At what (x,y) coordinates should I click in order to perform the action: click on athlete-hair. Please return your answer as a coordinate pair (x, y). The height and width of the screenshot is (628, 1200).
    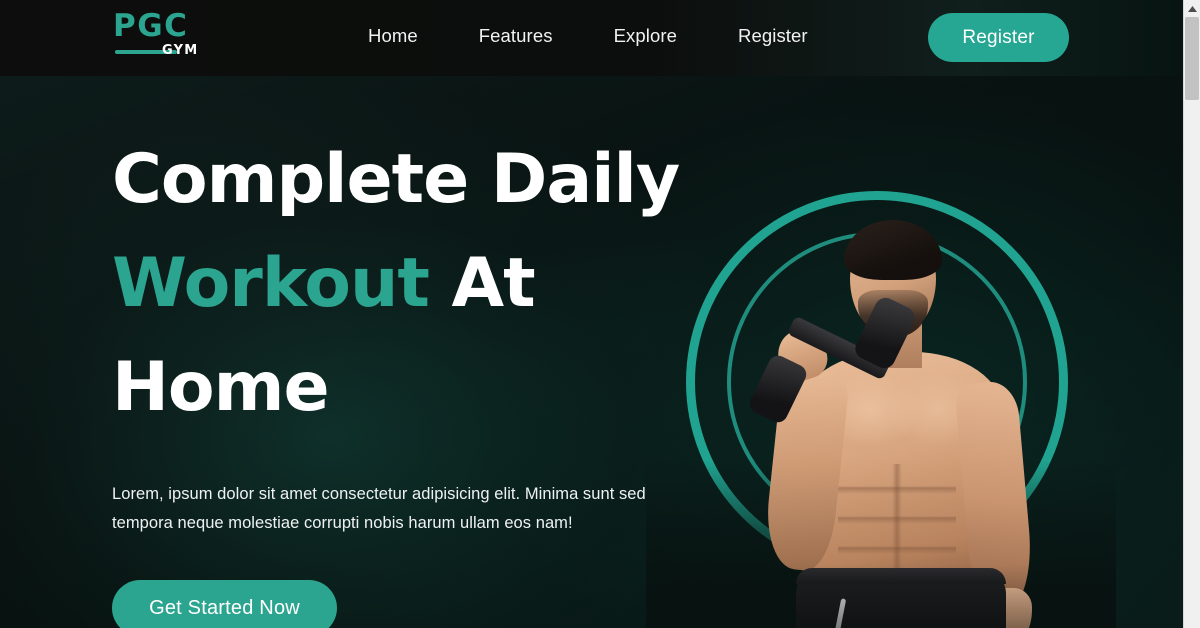
    Looking at the image, I should click on (893, 250).